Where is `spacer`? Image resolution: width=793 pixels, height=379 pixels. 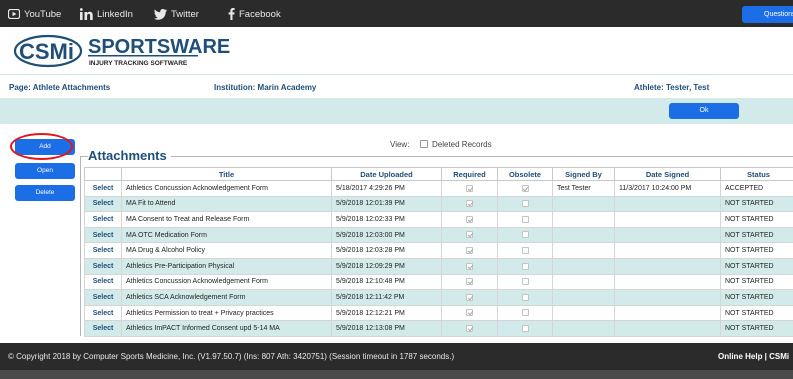
spacer is located at coordinates (396, 128).